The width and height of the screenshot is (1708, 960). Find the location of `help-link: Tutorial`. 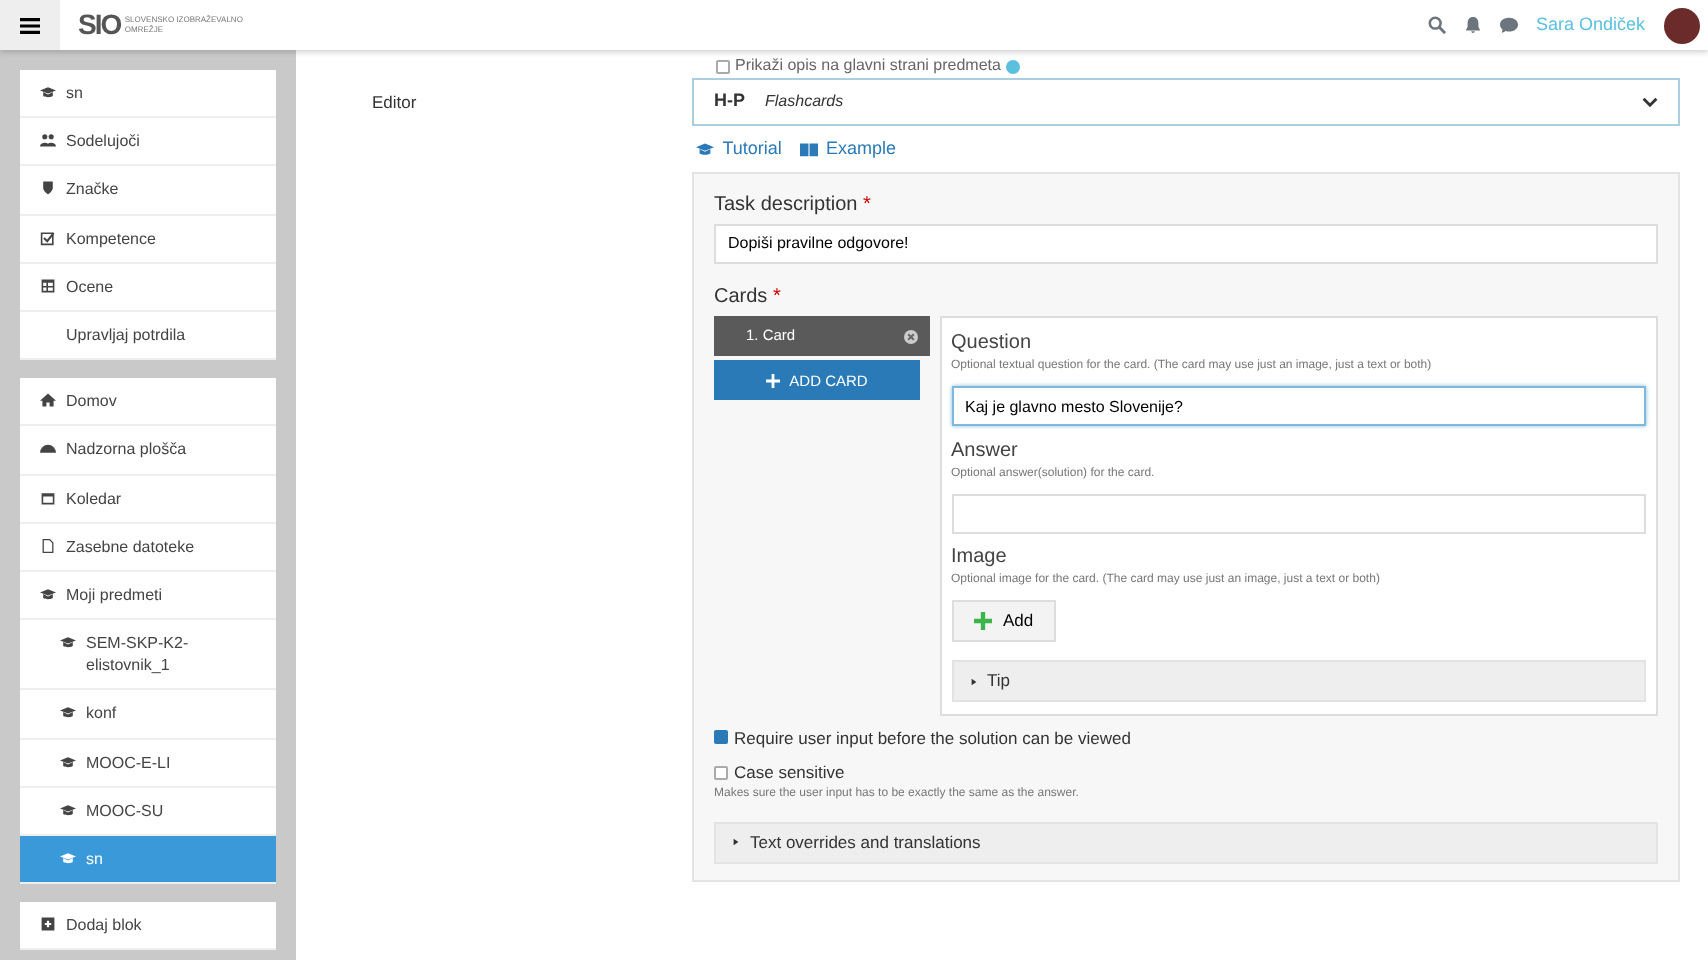

help-link: Tutorial is located at coordinates (739, 148).